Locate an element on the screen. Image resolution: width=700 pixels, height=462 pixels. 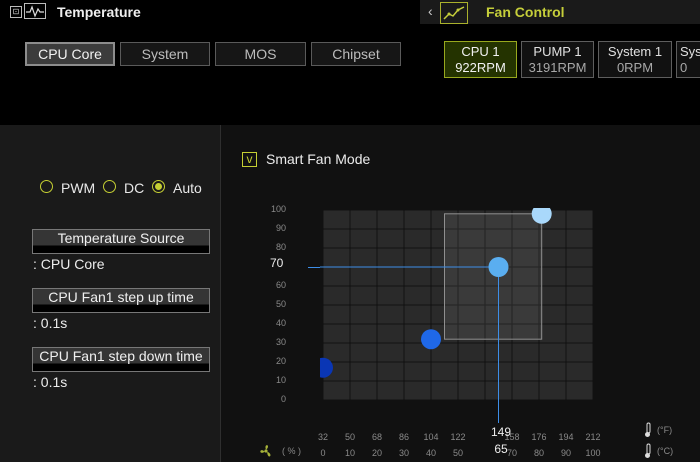
current-temp-c-marker: 65 is located at coordinates (501, 449).